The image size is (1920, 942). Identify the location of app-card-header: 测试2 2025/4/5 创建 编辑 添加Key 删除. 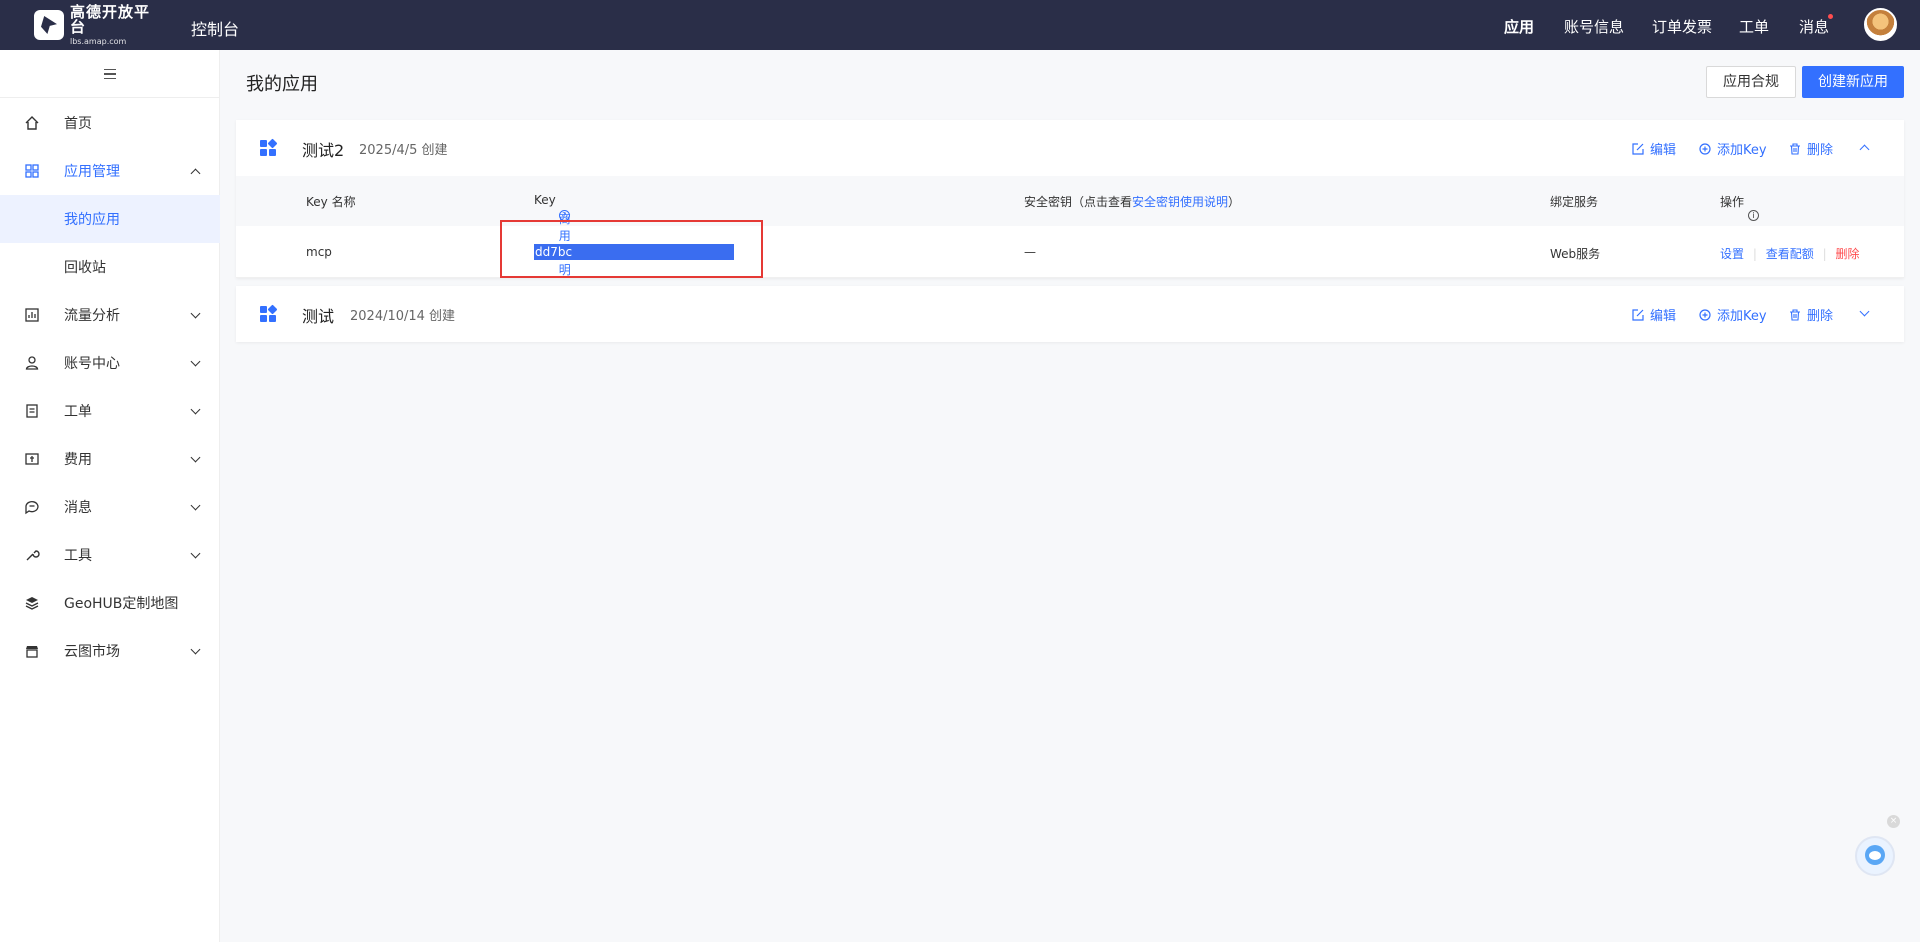
(1070, 148).